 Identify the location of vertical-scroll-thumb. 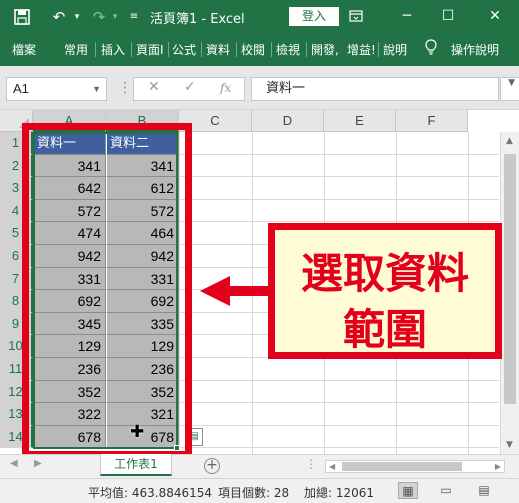
(510, 279).